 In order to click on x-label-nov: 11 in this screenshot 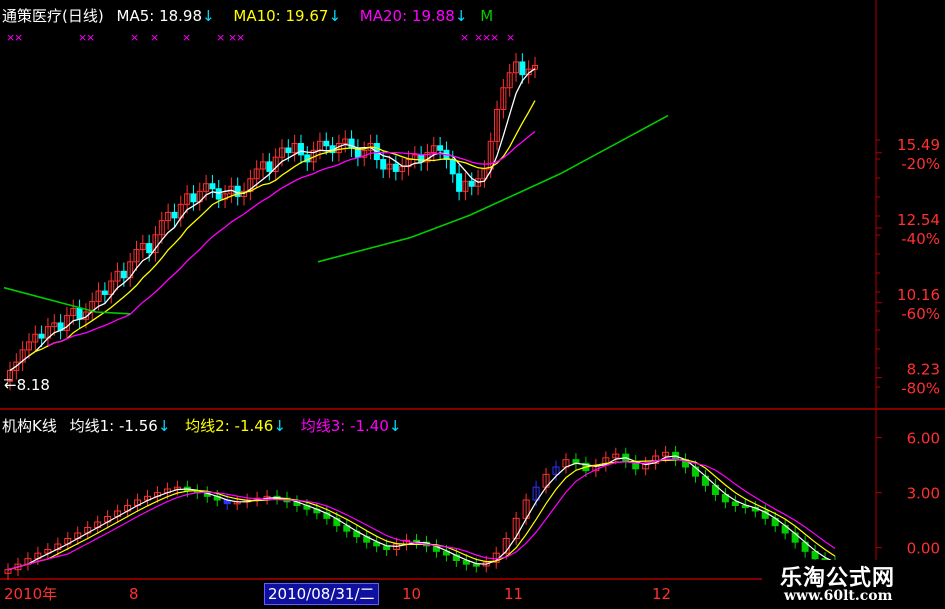, I will do `click(514, 594)`.